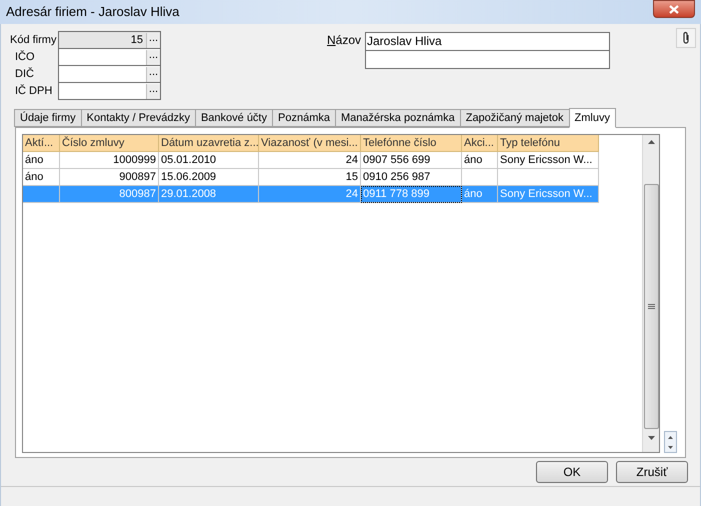  Describe the element at coordinates (24, 74) in the screenshot. I see `field-label: DIČ` at that location.